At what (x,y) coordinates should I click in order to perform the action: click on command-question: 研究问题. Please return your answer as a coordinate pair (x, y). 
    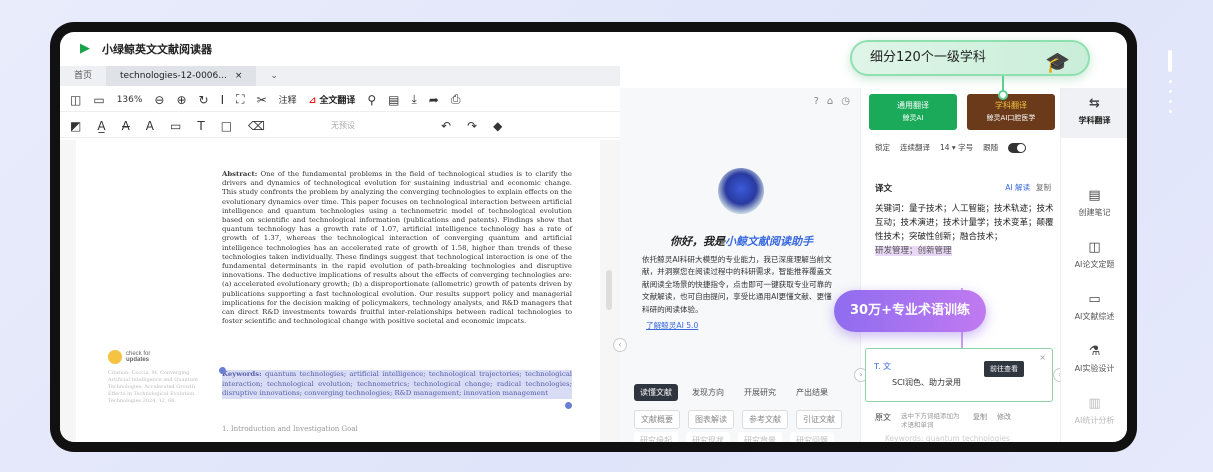
    Looking at the image, I should click on (812, 437).